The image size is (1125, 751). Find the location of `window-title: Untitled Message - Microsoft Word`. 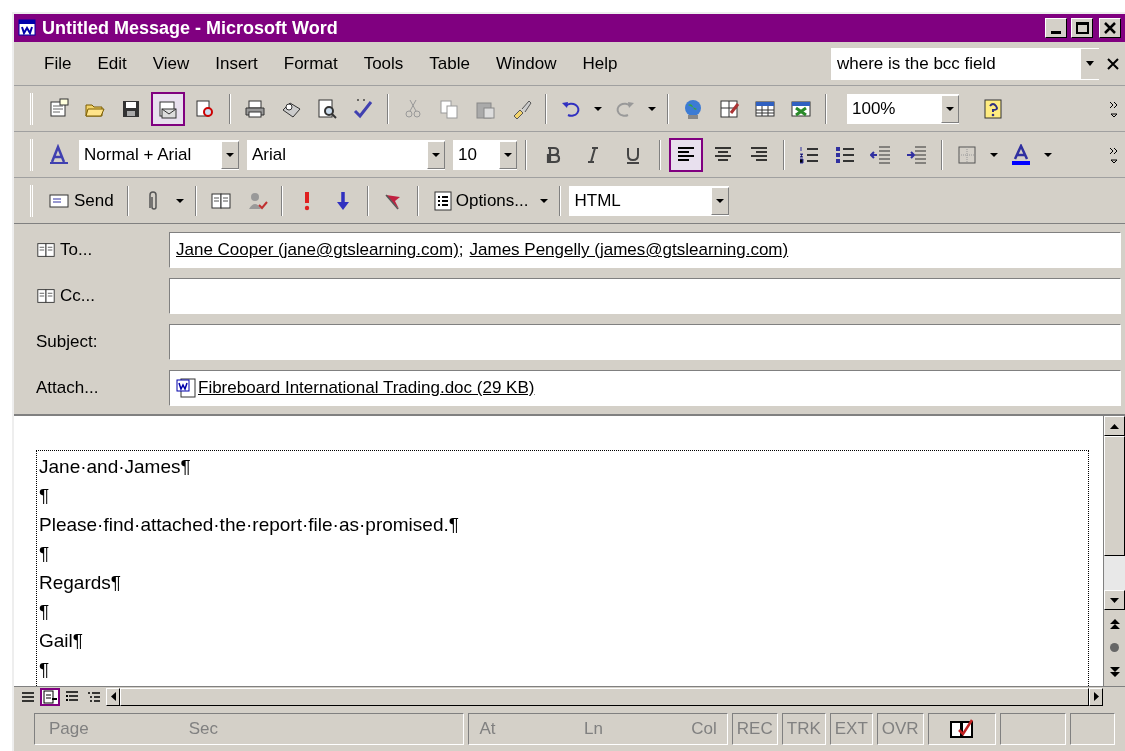

window-title: Untitled Message - Microsoft Word is located at coordinates (190, 28).